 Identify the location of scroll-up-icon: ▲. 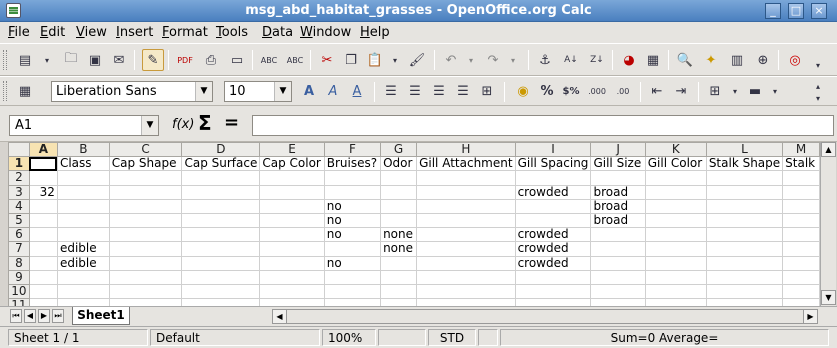
(828, 149).